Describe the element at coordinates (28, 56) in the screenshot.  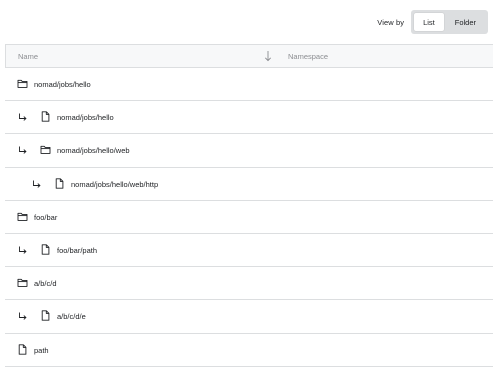
I see `column-header-name: Name` at that location.